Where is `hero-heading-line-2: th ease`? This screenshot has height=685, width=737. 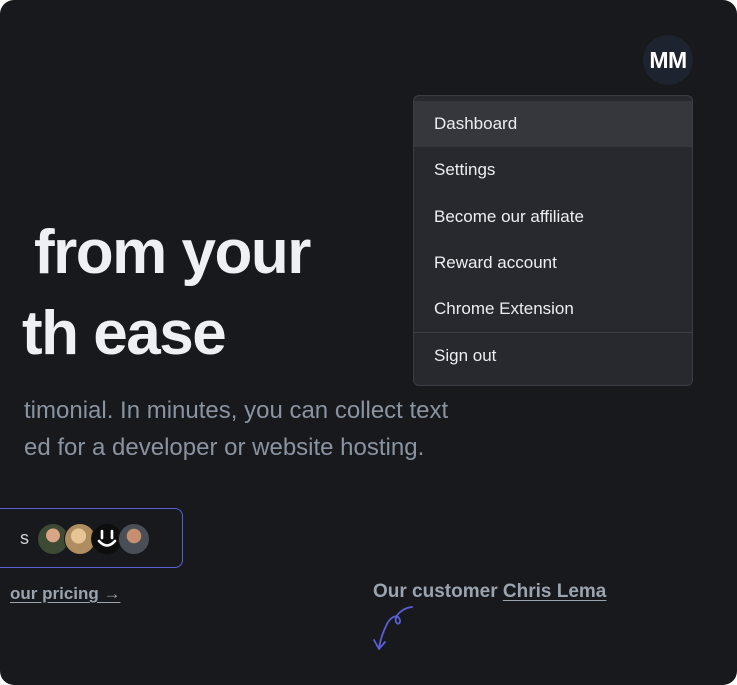 hero-heading-line-2: th ease is located at coordinates (124, 333).